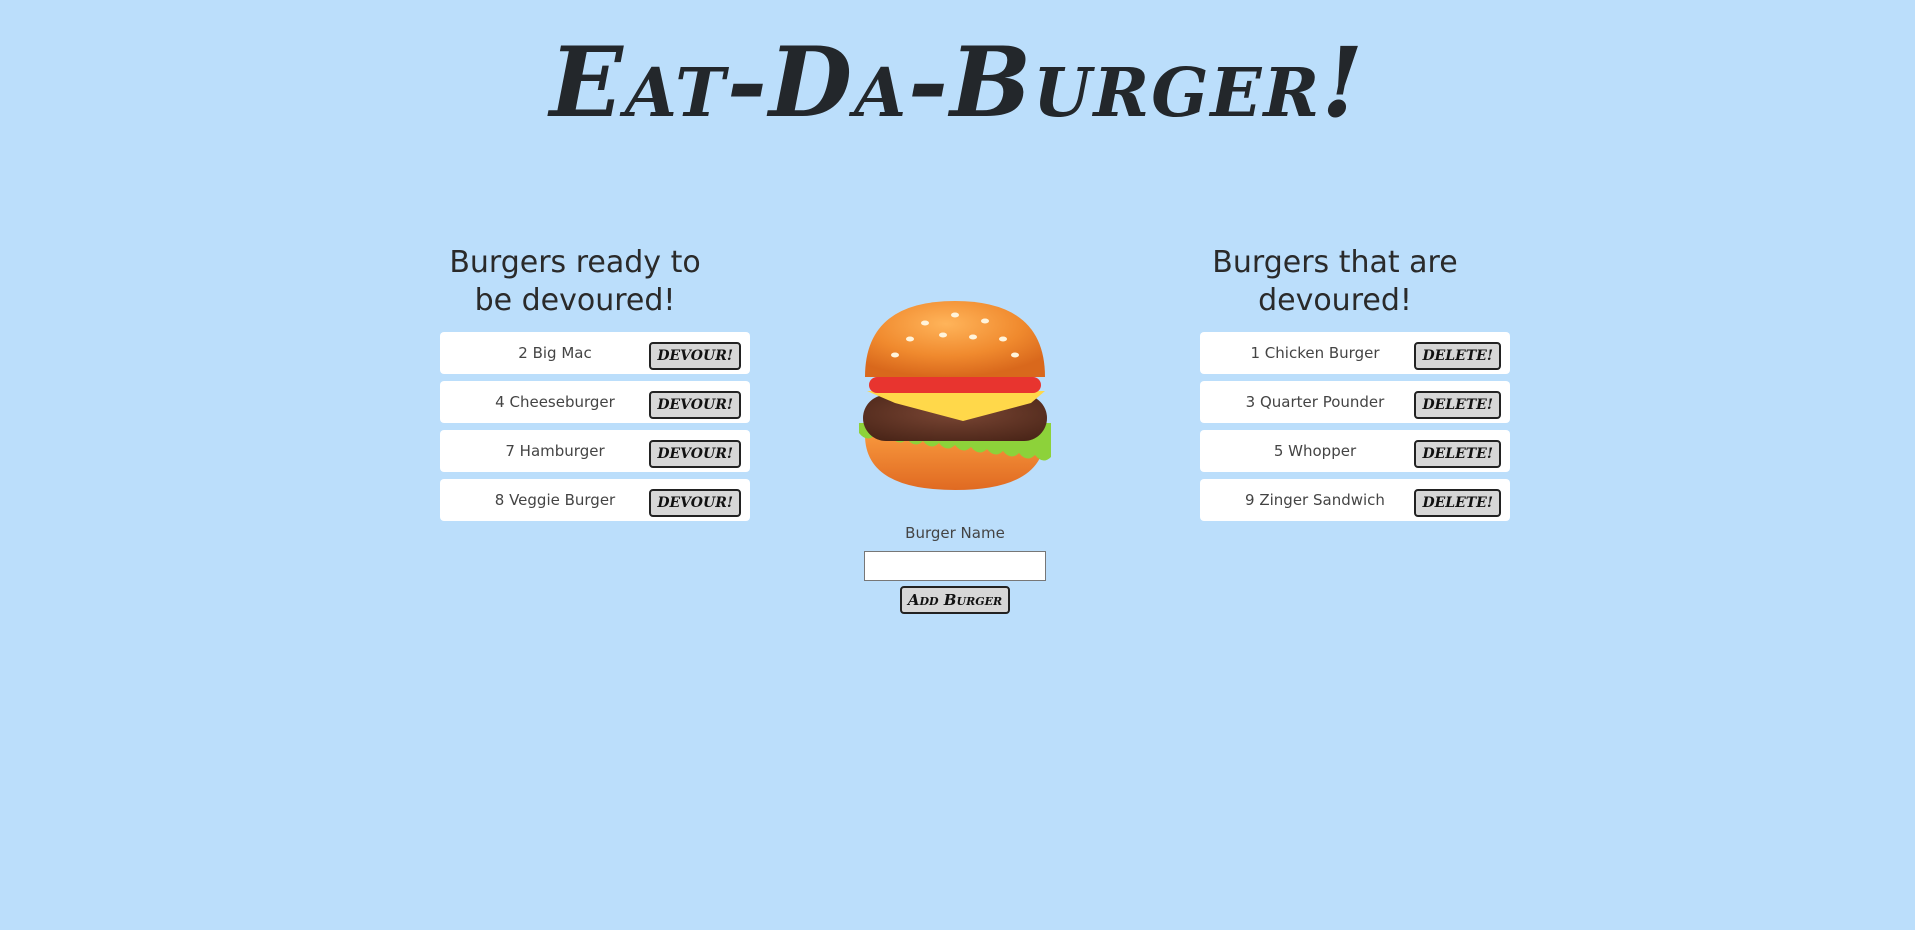  What do you see at coordinates (555, 402) in the screenshot?
I see `burger-name-label: 4 Cheeseburger` at bounding box center [555, 402].